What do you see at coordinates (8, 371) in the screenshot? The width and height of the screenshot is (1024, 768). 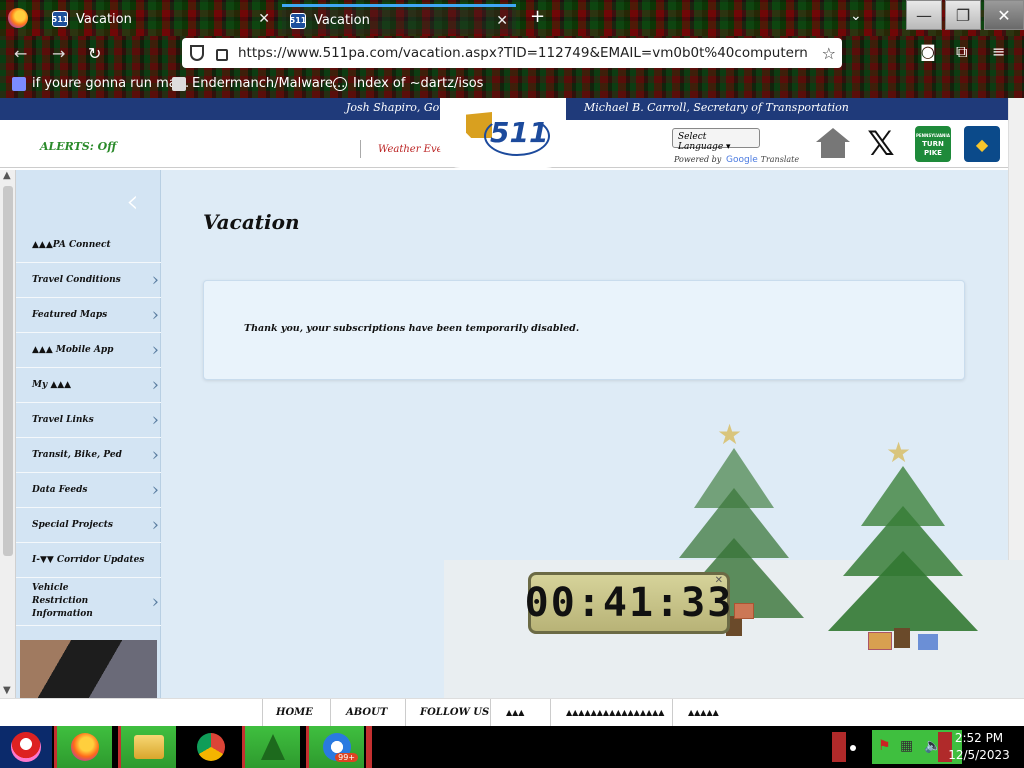 I see `scrollbar-thumb` at bounding box center [8, 371].